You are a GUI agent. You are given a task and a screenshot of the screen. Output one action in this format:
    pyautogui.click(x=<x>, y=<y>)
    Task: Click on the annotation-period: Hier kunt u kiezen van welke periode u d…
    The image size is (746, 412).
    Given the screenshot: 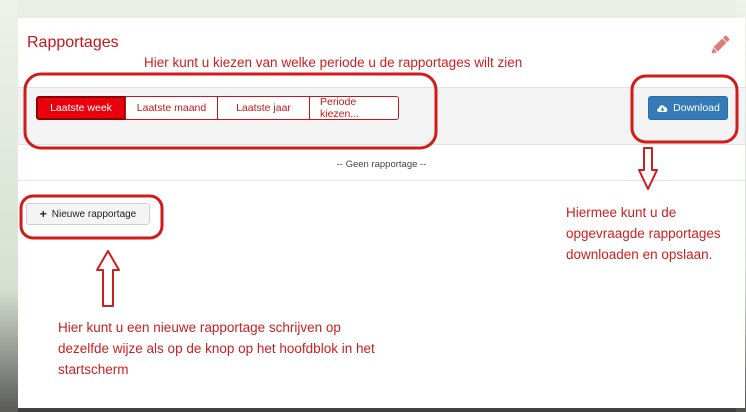 What is the action you would take?
    pyautogui.click(x=333, y=62)
    